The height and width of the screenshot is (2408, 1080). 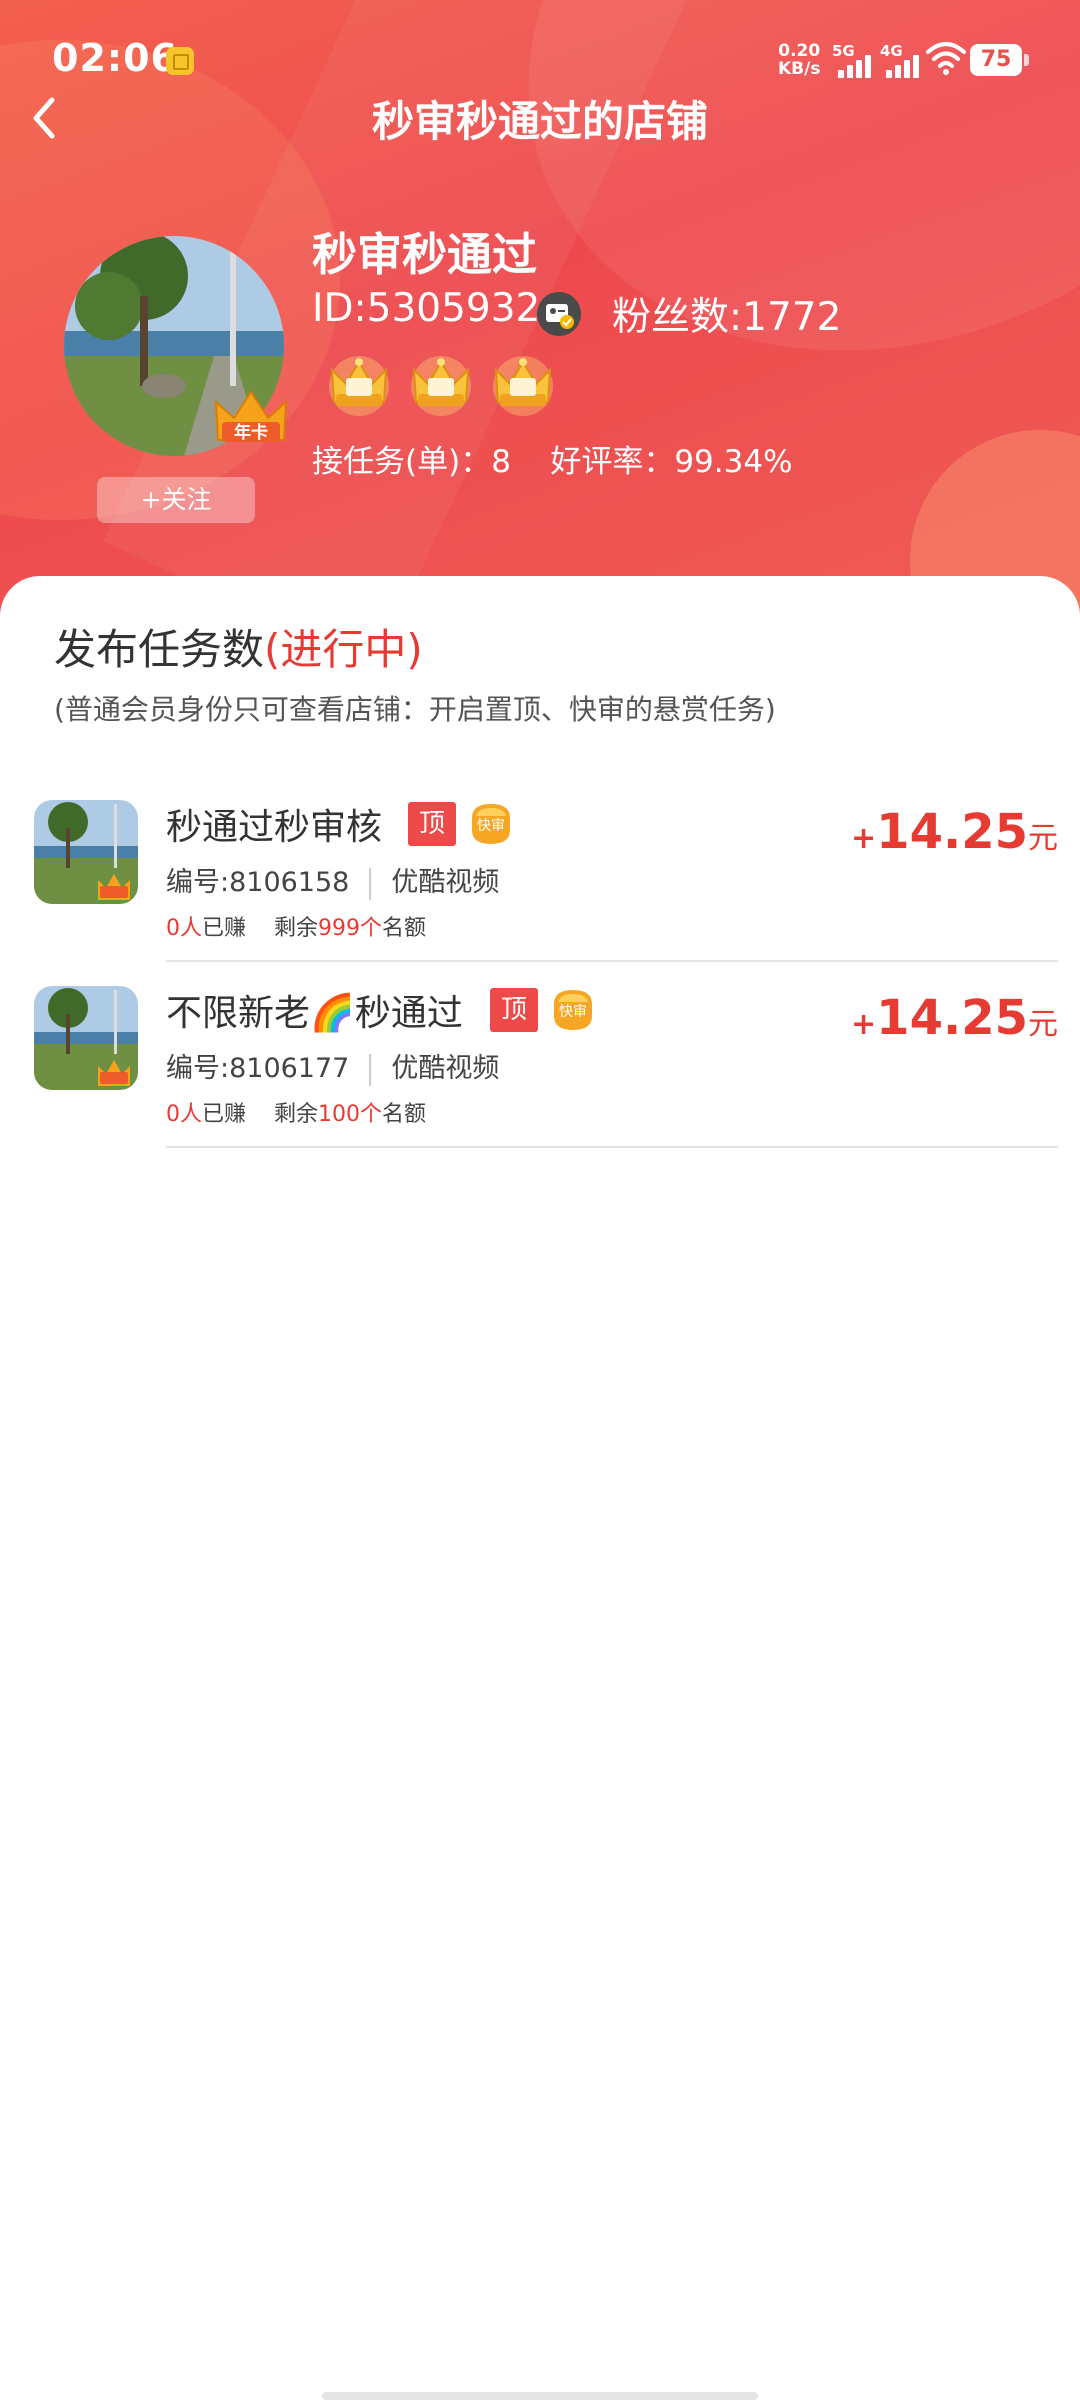 I want to click on section-title: 发布任务数(进行中), so click(x=238, y=646).